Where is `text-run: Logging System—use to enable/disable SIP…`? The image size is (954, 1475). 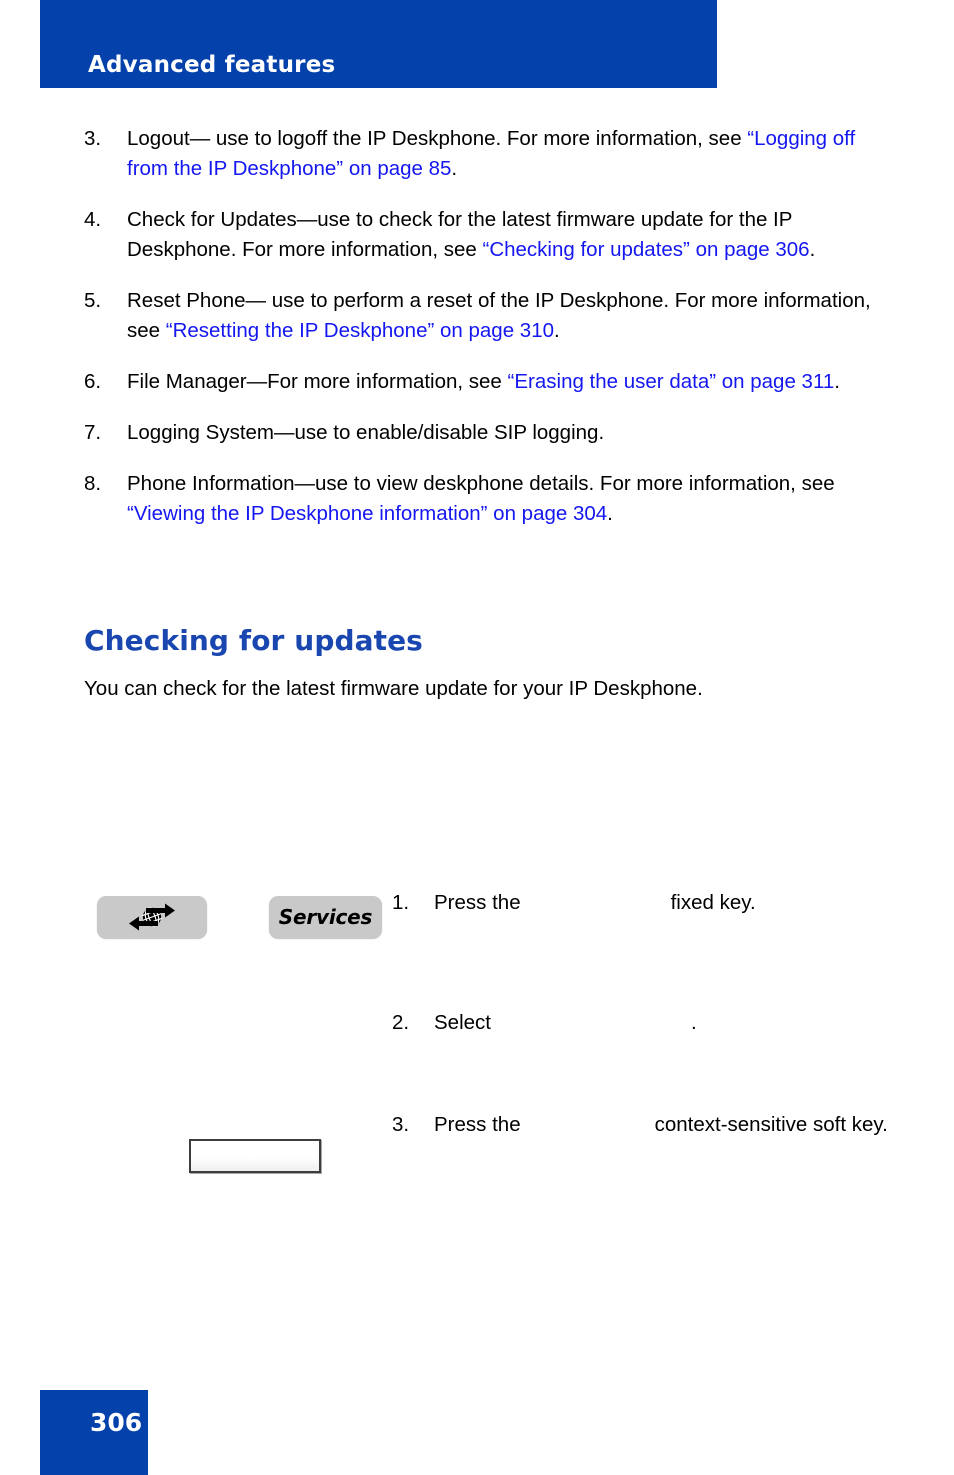
text-run: Logging System—use to enable/disable SIP… is located at coordinates (366, 432).